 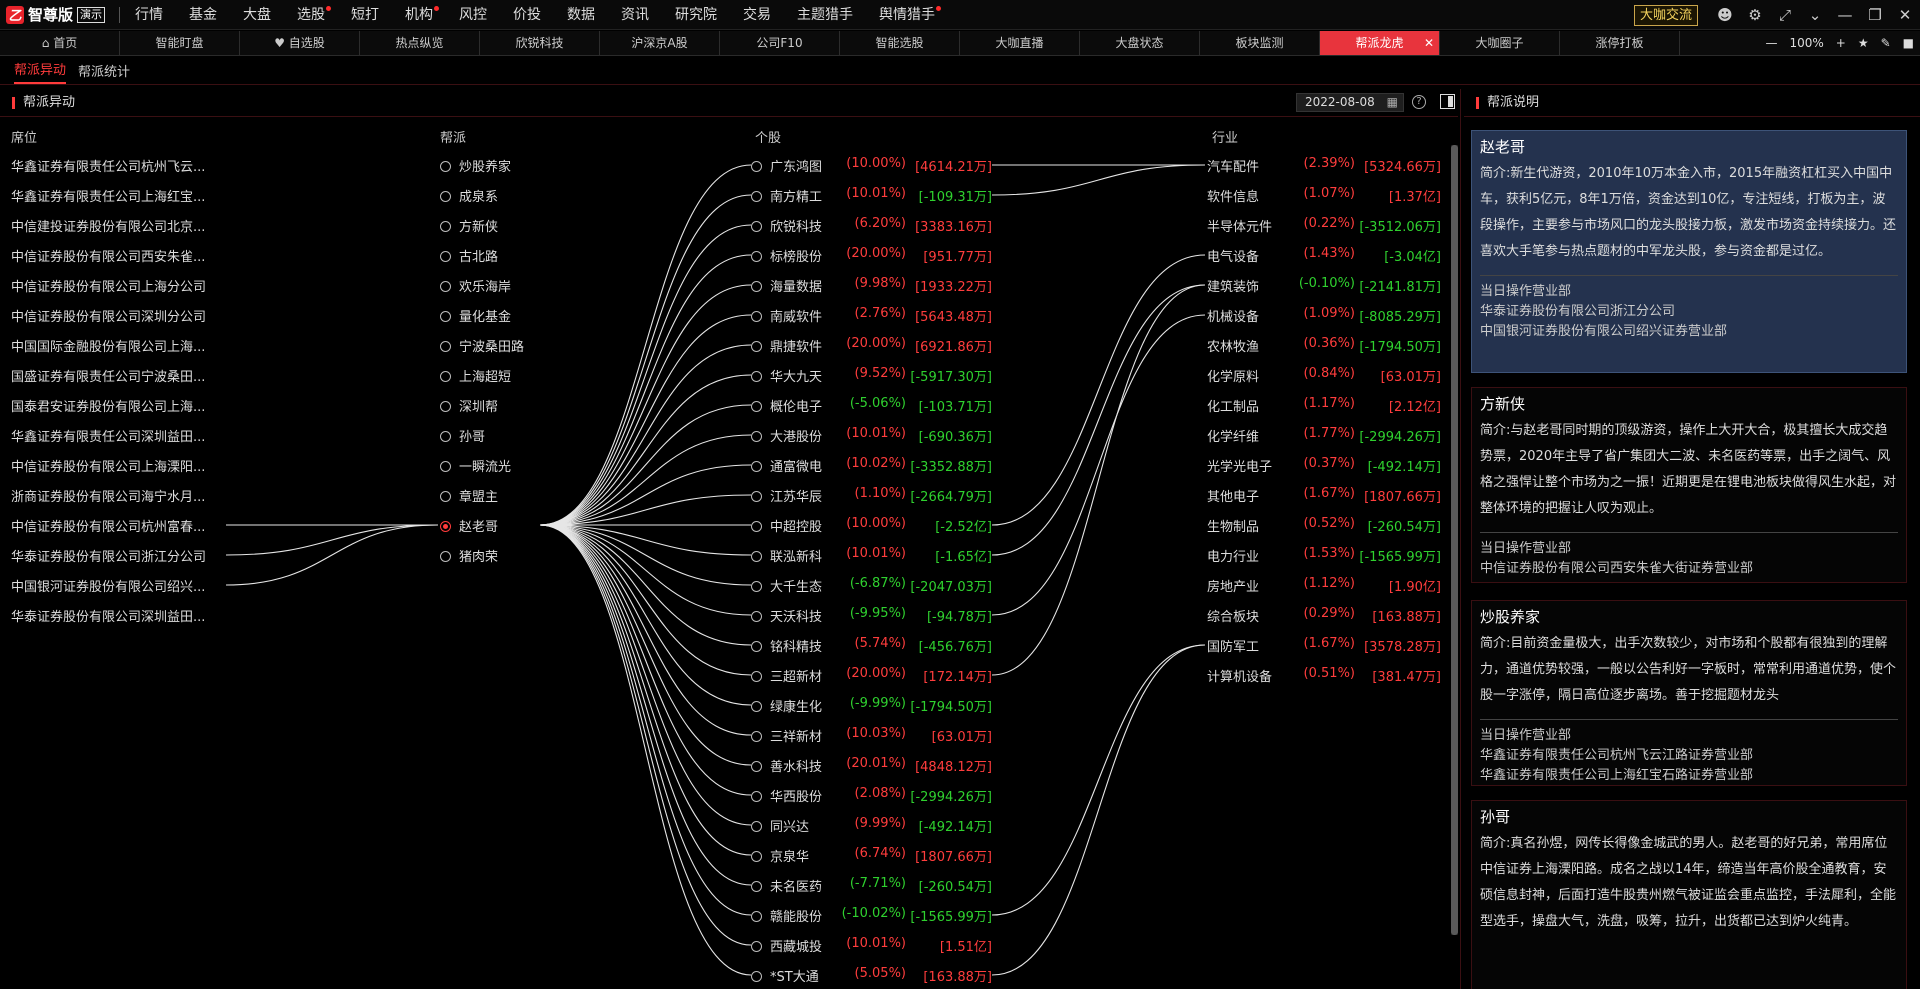 What do you see at coordinates (871, 945) in the screenshot?
I see `stock-row: 西藏城投 (10.01%) [1.51亿]` at bounding box center [871, 945].